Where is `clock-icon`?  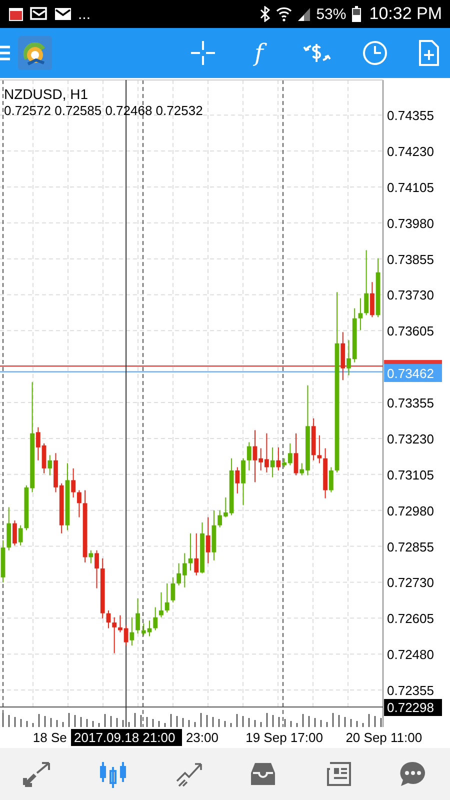 clock-icon is located at coordinates (375, 53).